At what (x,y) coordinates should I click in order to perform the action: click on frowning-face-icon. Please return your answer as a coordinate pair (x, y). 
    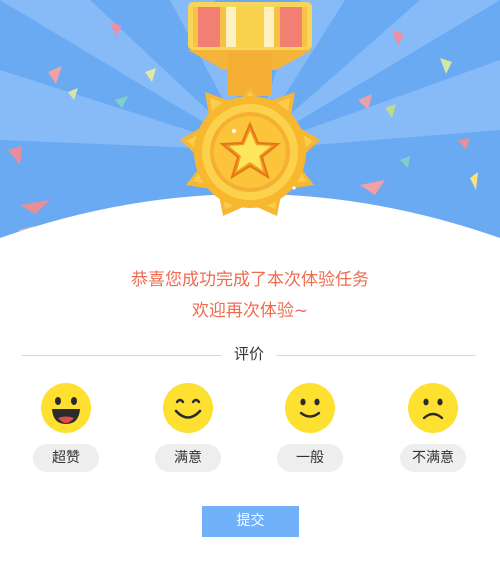
    Looking at the image, I should click on (433, 408).